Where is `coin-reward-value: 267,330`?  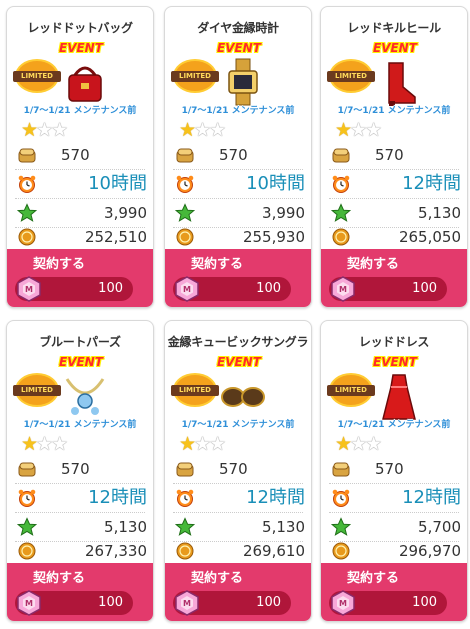
coin-reward-value: 267,330 is located at coordinates (115, 551).